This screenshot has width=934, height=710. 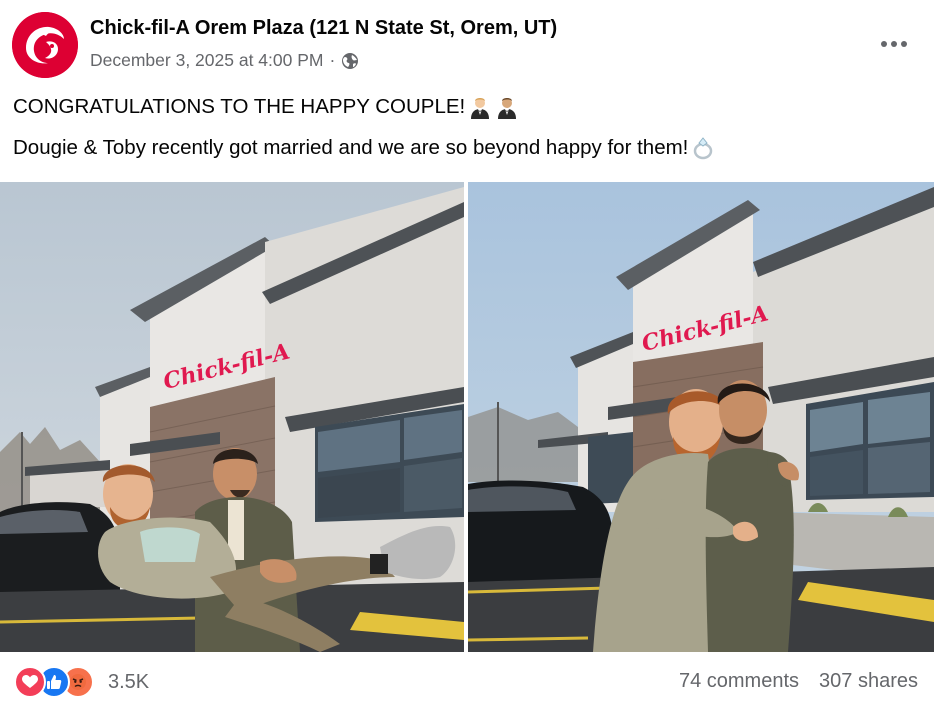 I want to click on post-timestamp: December 3, 2025 at 4:00 PM, so click(x=206, y=60).